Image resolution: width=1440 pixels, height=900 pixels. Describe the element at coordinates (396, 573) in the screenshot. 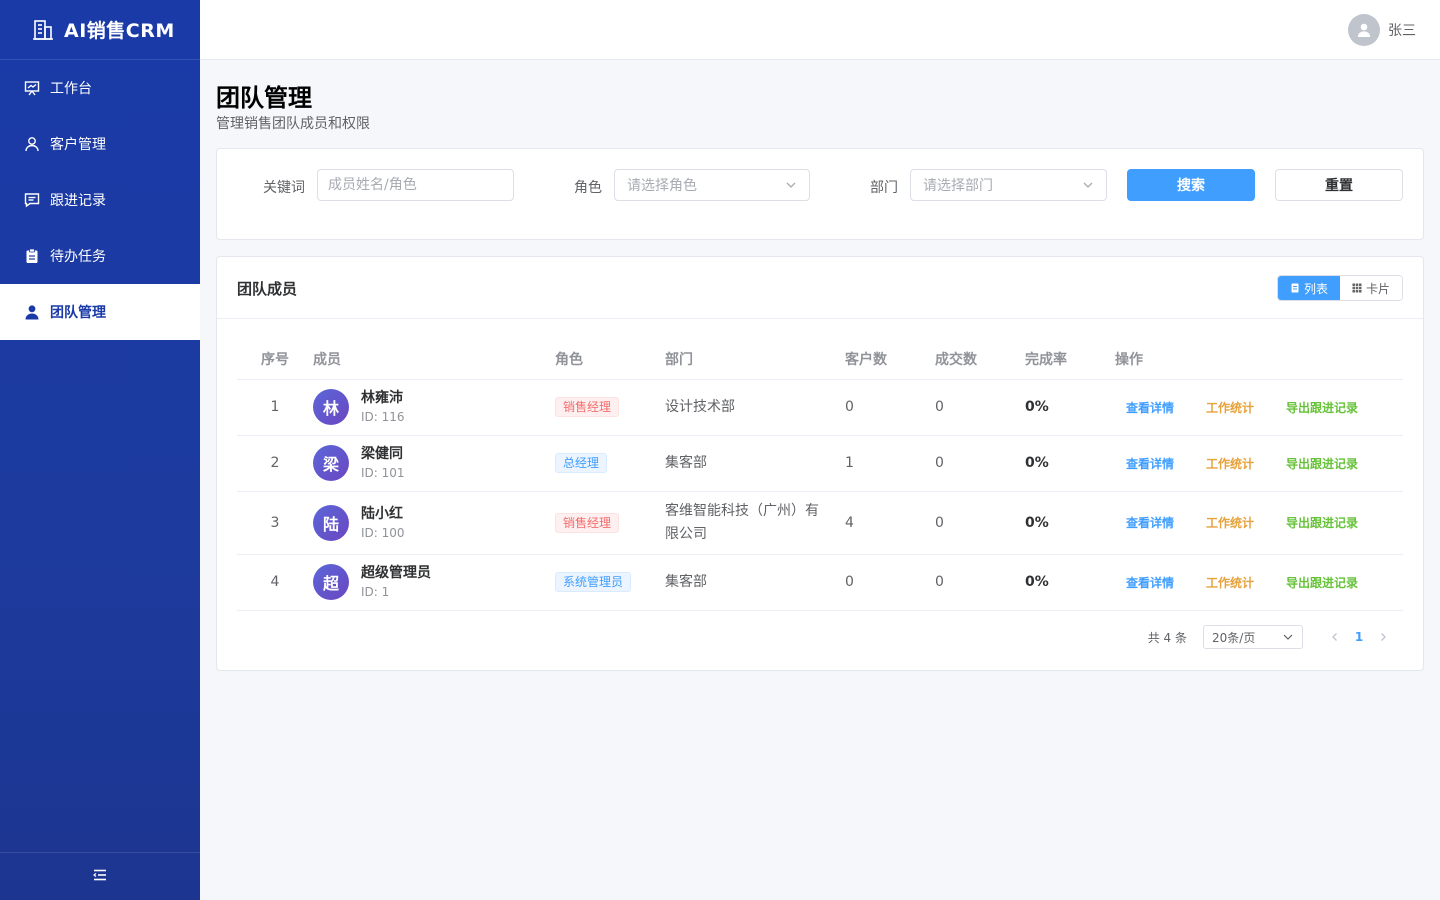

I see `member-name: 超级管理员` at that location.